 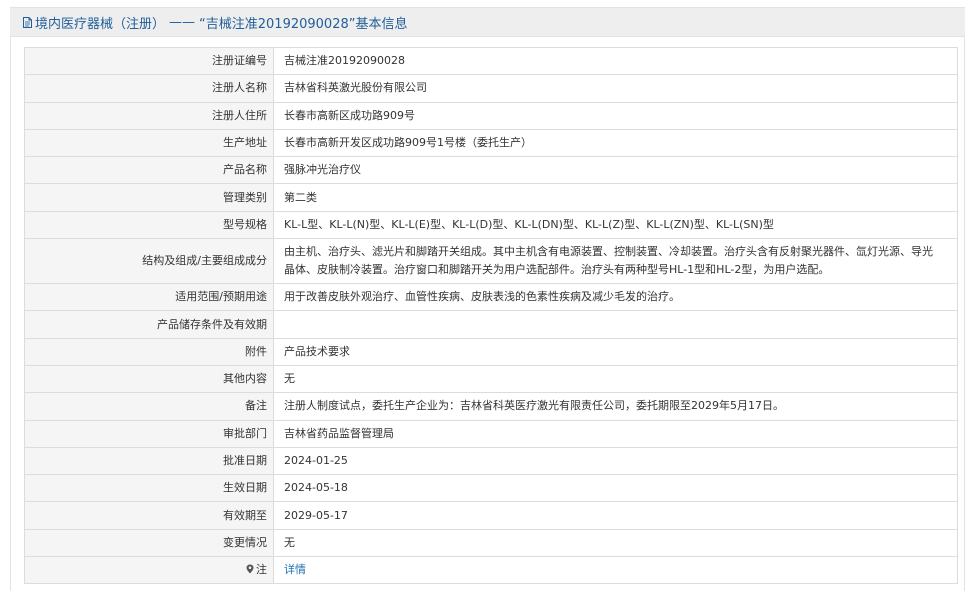 What do you see at coordinates (615, 433) in the screenshot?
I see `row-value: 吉林省药品监督管理局` at bounding box center [615, 433].